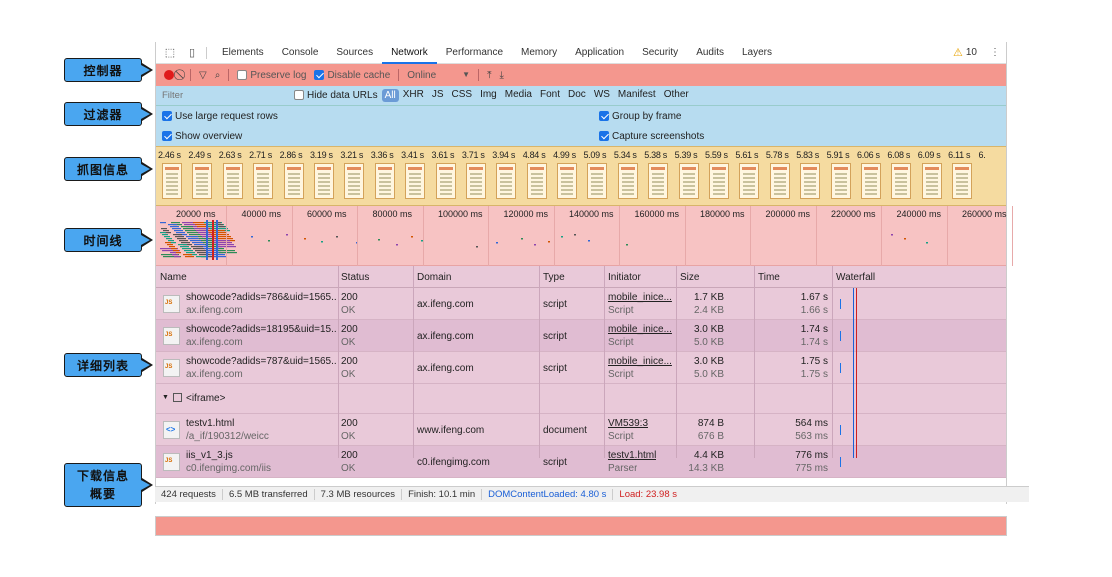 The height and width of the screenshot is (577, 1112). Describe the element at coordinates (300, 52) in the screenshot. I see `tab-console: Console` at that location.